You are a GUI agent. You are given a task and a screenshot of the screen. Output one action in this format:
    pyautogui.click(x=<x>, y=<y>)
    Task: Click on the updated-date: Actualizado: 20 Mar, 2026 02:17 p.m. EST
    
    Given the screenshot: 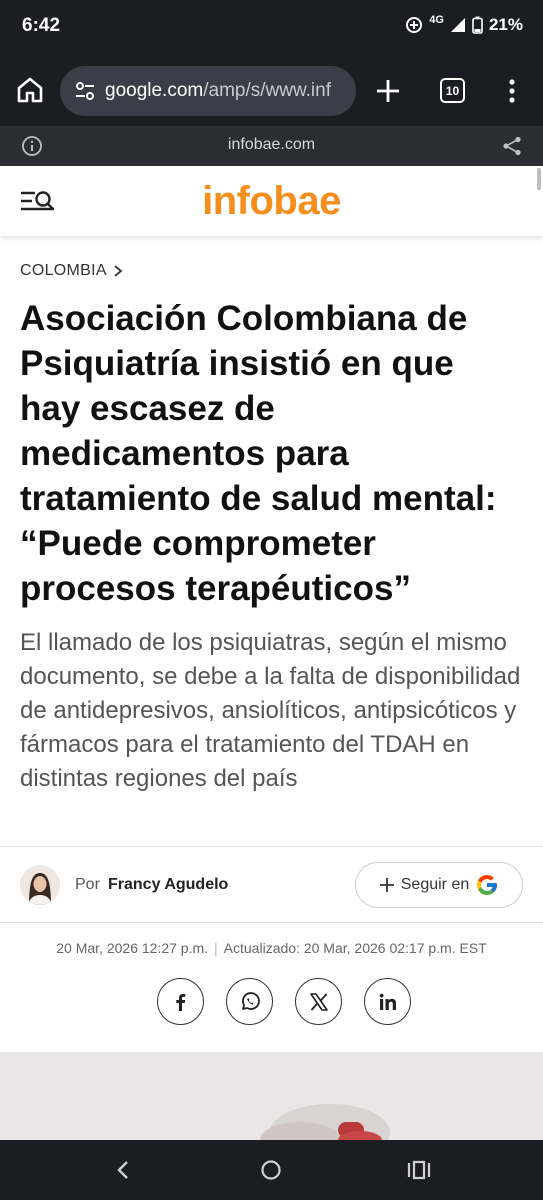 What is the action you would take?
    pyautogui.click(x=355, y=948)
    